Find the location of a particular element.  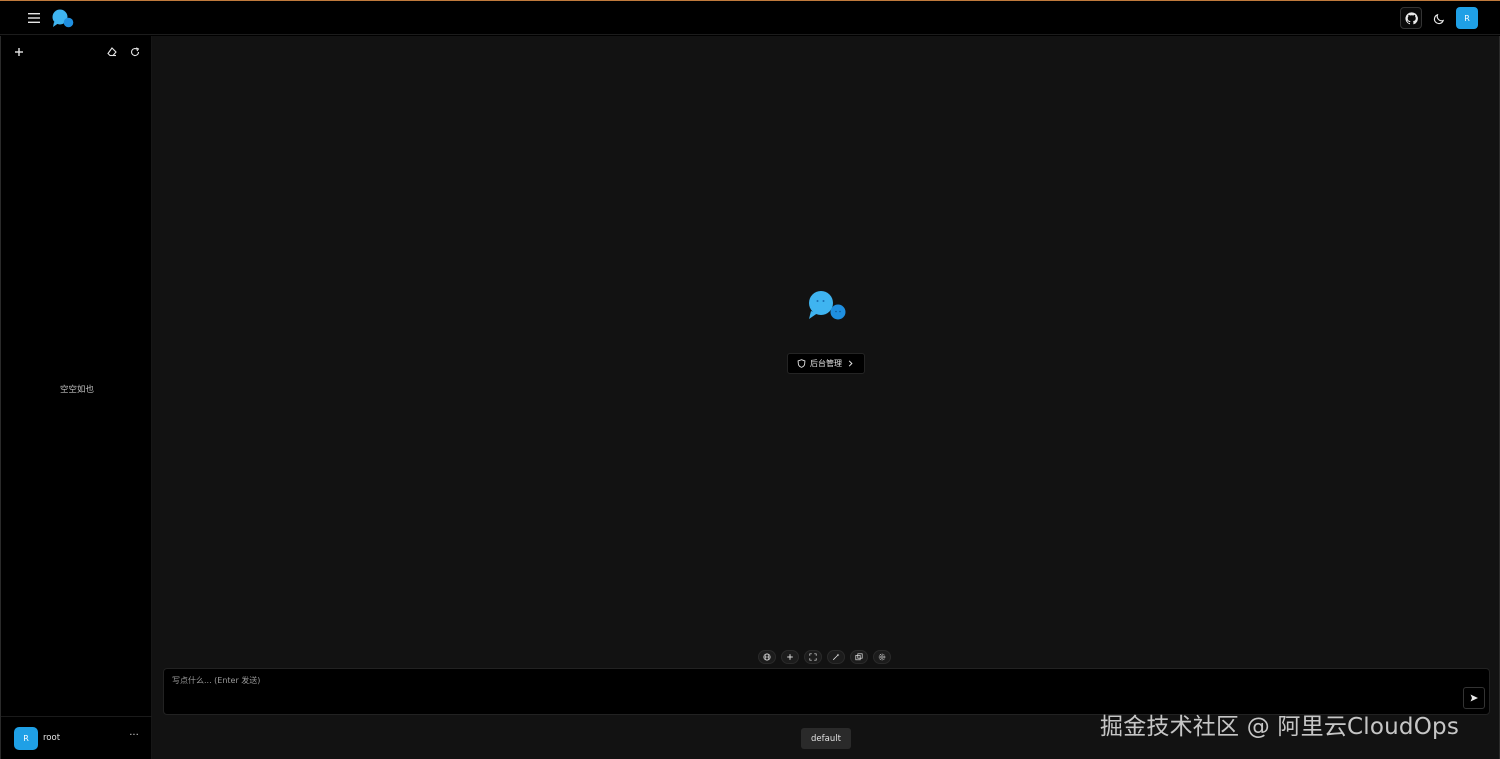

admin-button-label: 后台管理 is located at coordinates (826, 363).